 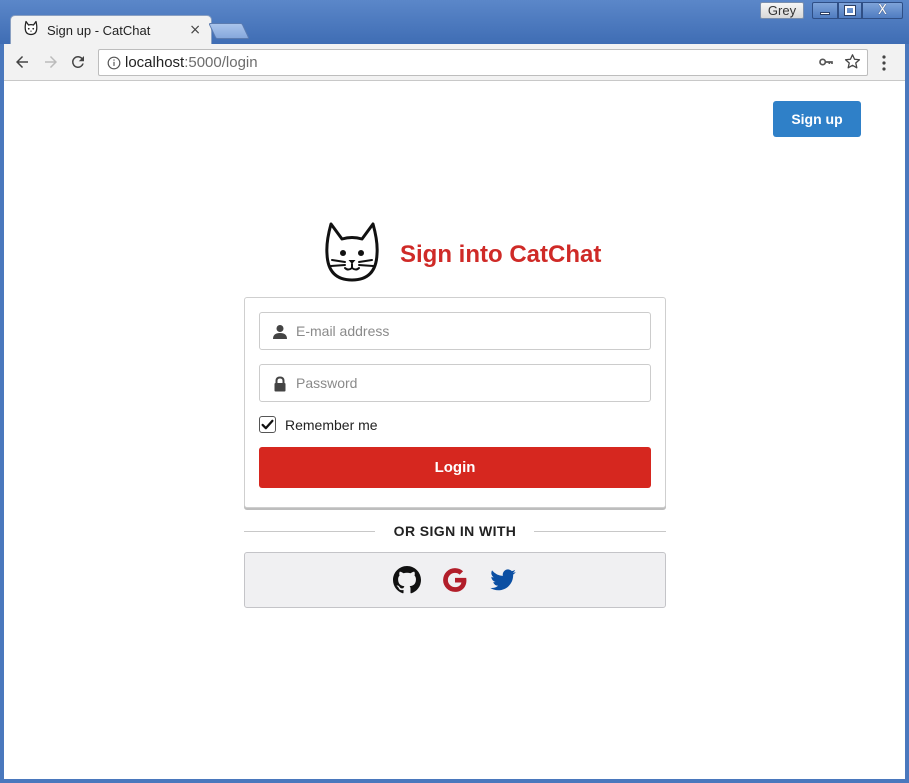 What do you see at coordinates (825, 10) in the screenshot?
I see `minimize-button` at bounding box center [825, 10].